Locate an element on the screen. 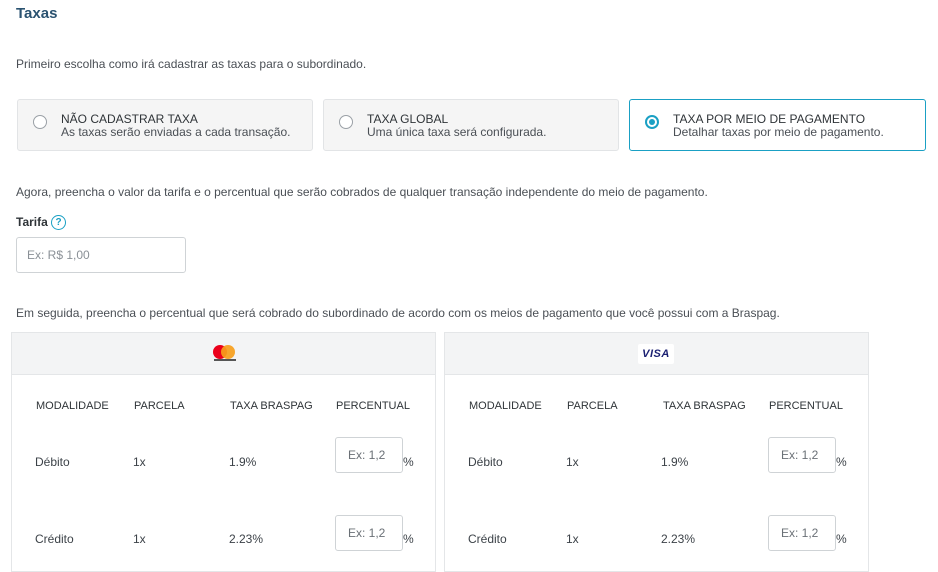 Image resolution: width=938 pixels, height=572 pixels. card-header is located at coordinates (223, 354).